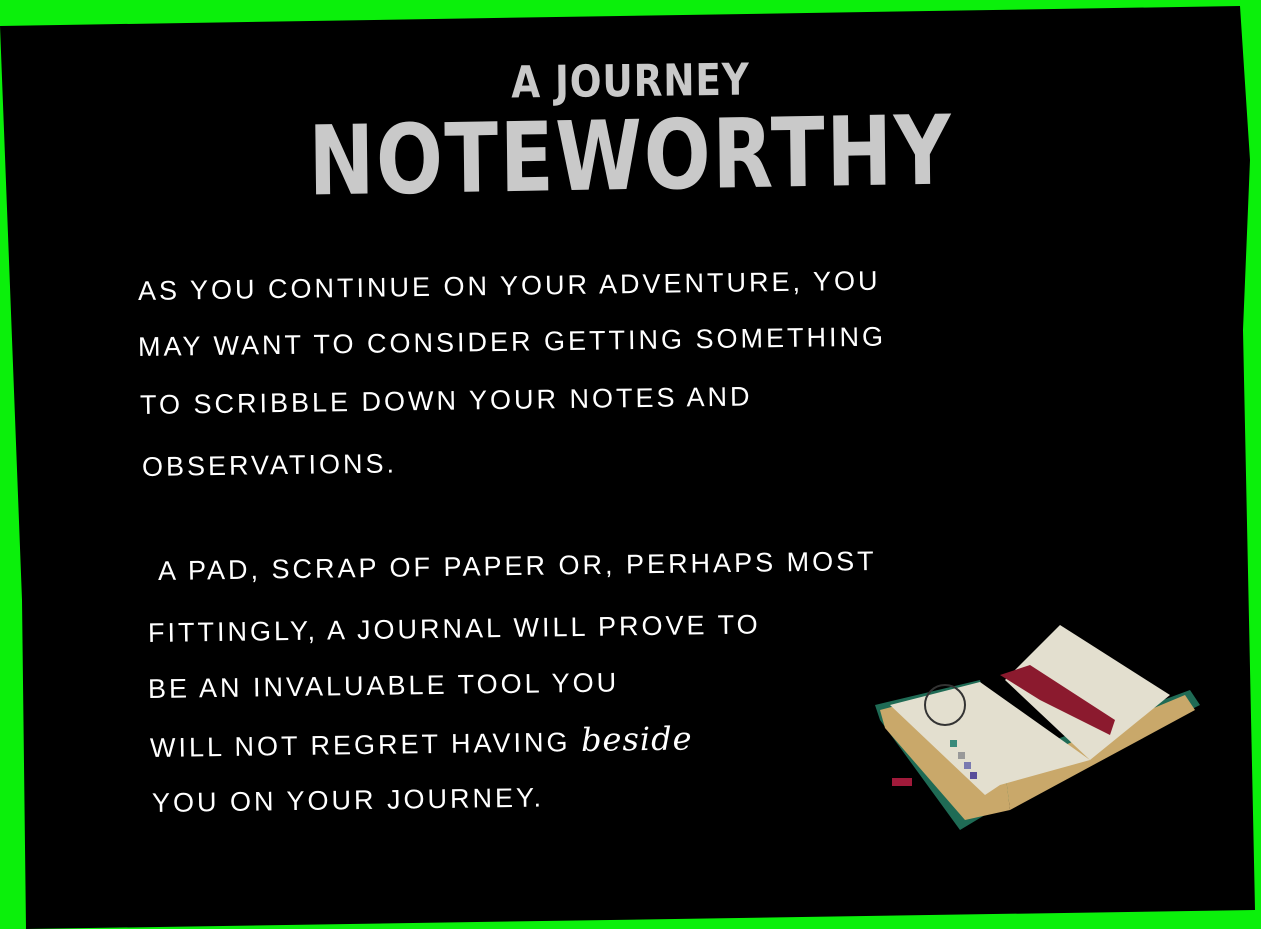 Image resolution: width=1261 pixels, height=929 pixels. Describe the element at coordinates (360, 745) in the screenshot. I see `paragraph2-text: will not regret having` at that location.